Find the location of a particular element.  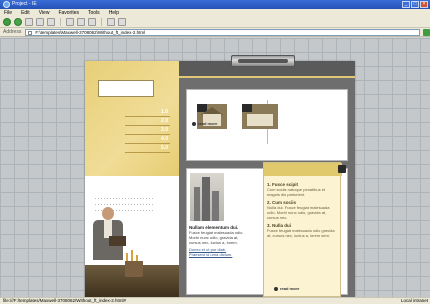

read-more-link-1: read more is located at coordinates (204, 123).